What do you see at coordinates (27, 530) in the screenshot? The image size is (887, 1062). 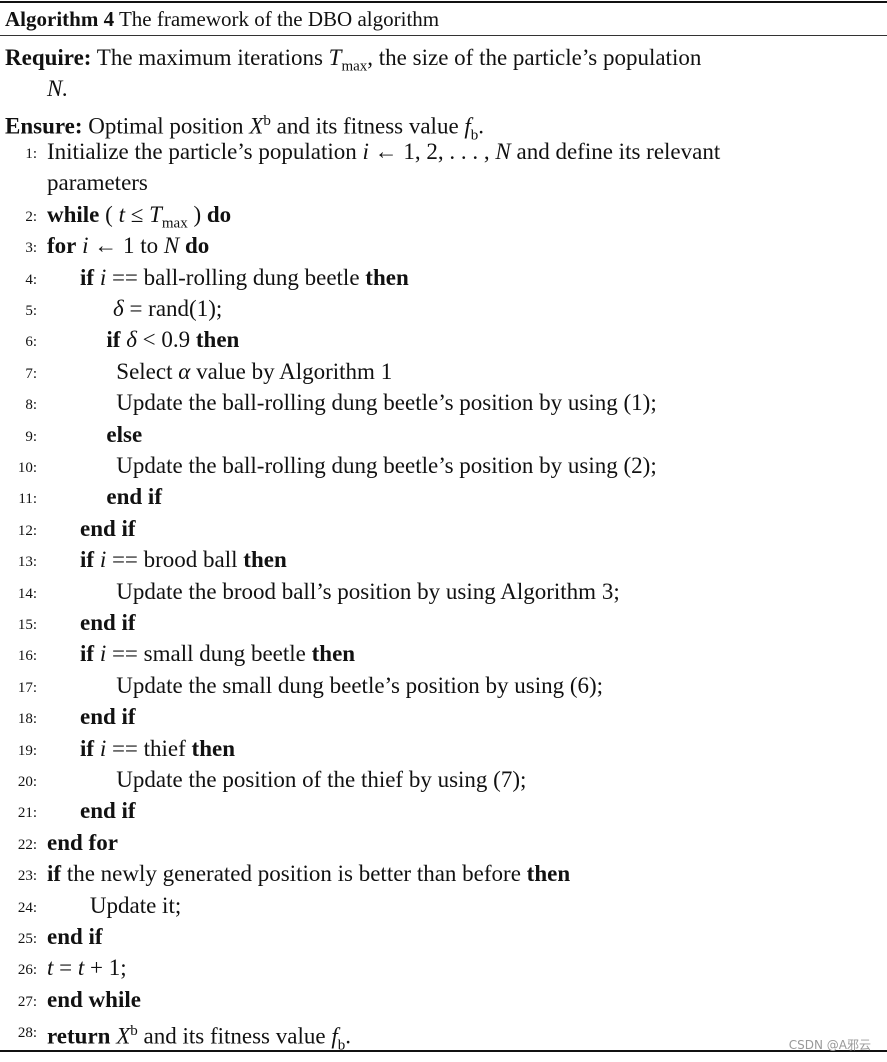 I see `line-number: 12:` at bounding box center [27, 530].